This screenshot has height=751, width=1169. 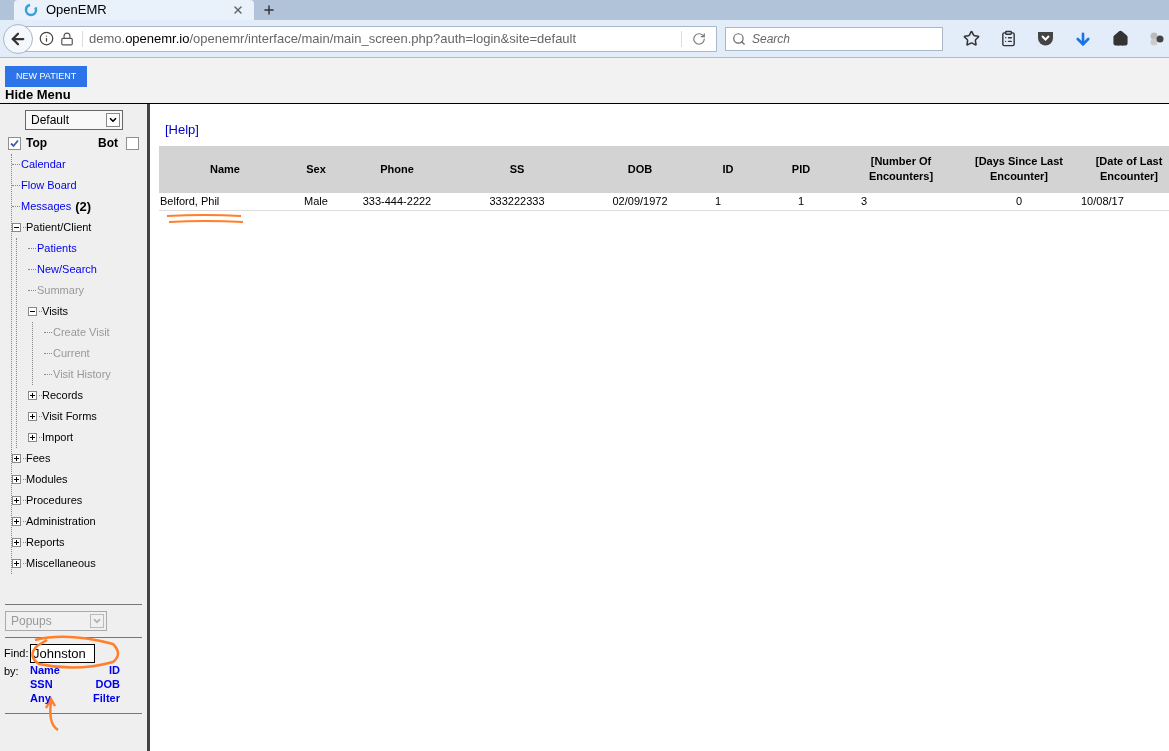 I want to click on tab-title: OpenEMR, so click(x=77, y=10).